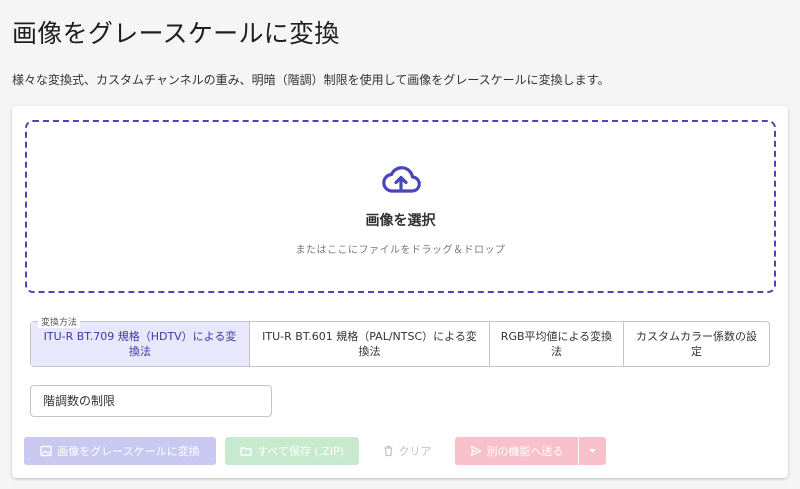  What do you see at coordinates (400, 250) in the screenshot?
I see `dropzone-subtitle: またはここにファイルをドラッグ＆ドロップ` at bounding box center [400, 250].